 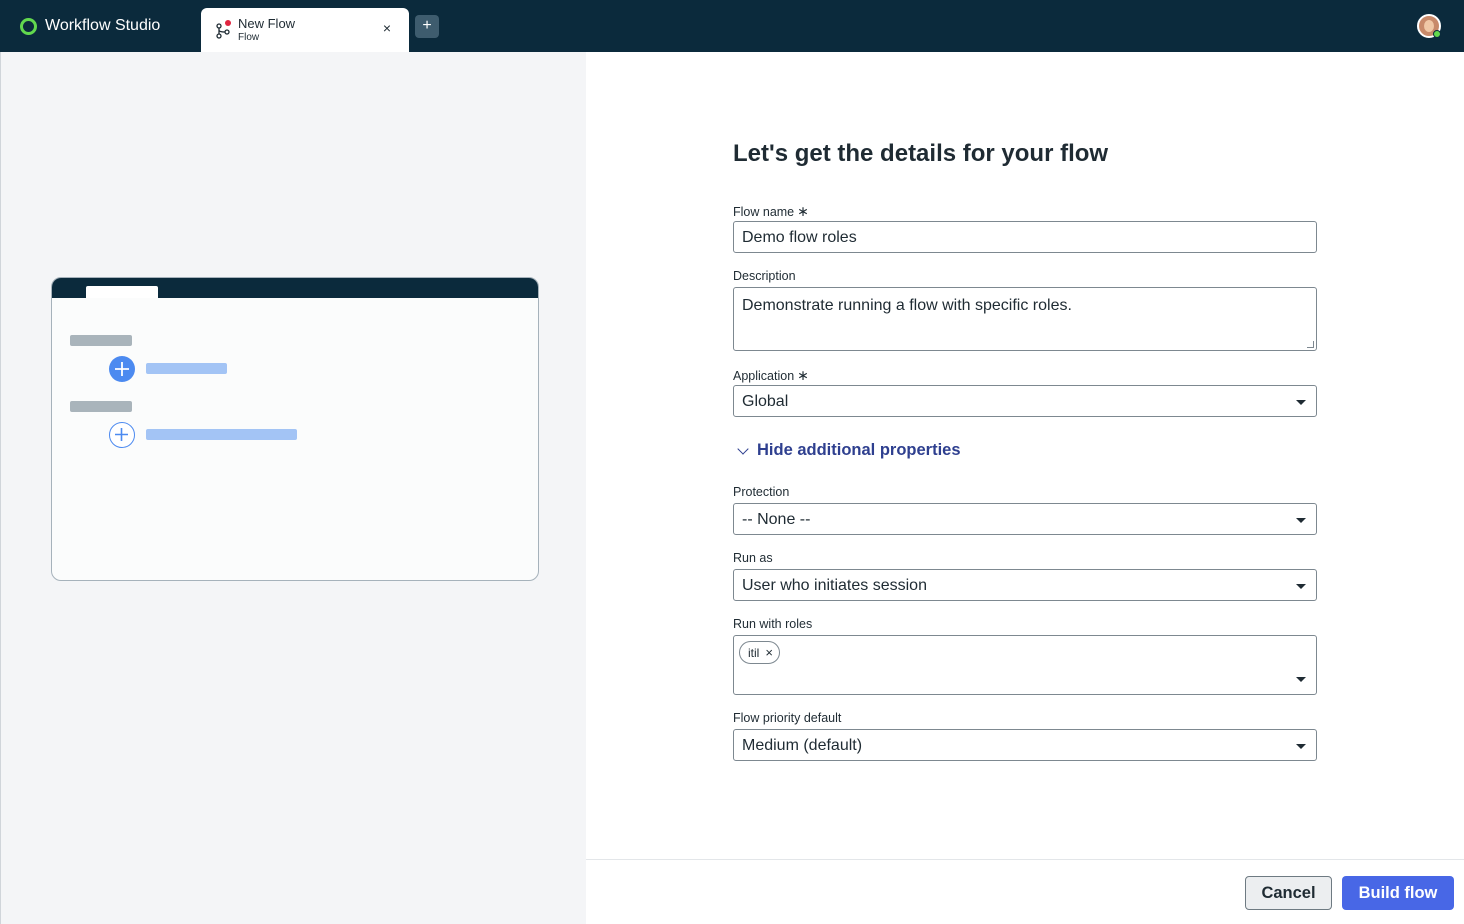 What do you see at coordinates (1025, 401) in the screenshot?
I see `application-select: Global` at bounding box center [1025, 401].